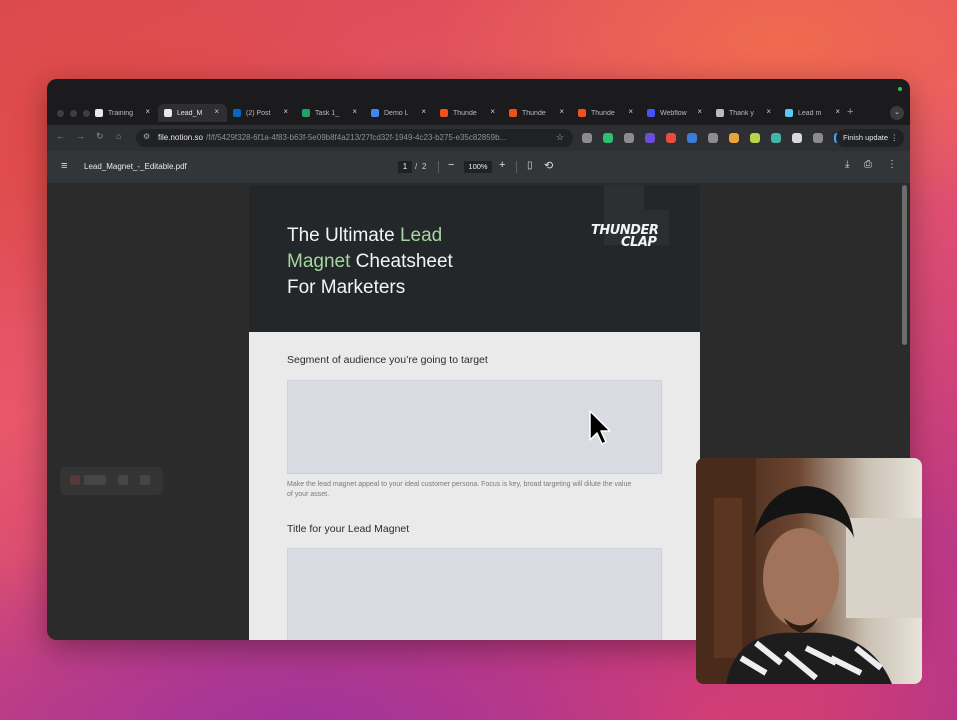 The image size is (957, 720). I want to click on browser-tab: Webflow ×, so click(675, 113).